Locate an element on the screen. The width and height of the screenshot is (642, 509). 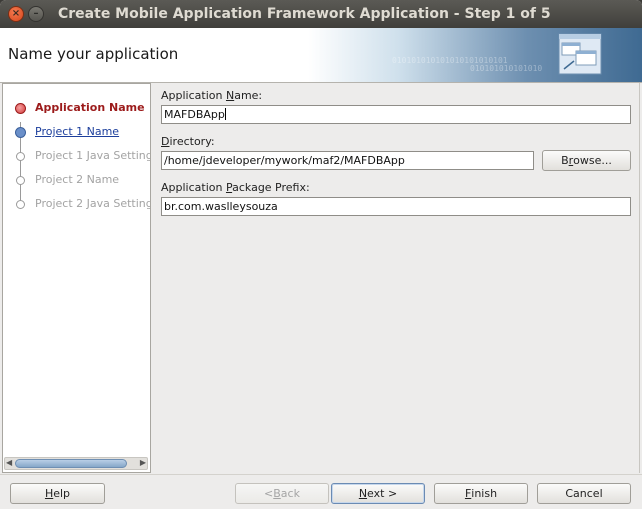
next-button: Next > is located at coordinates (378, 493).